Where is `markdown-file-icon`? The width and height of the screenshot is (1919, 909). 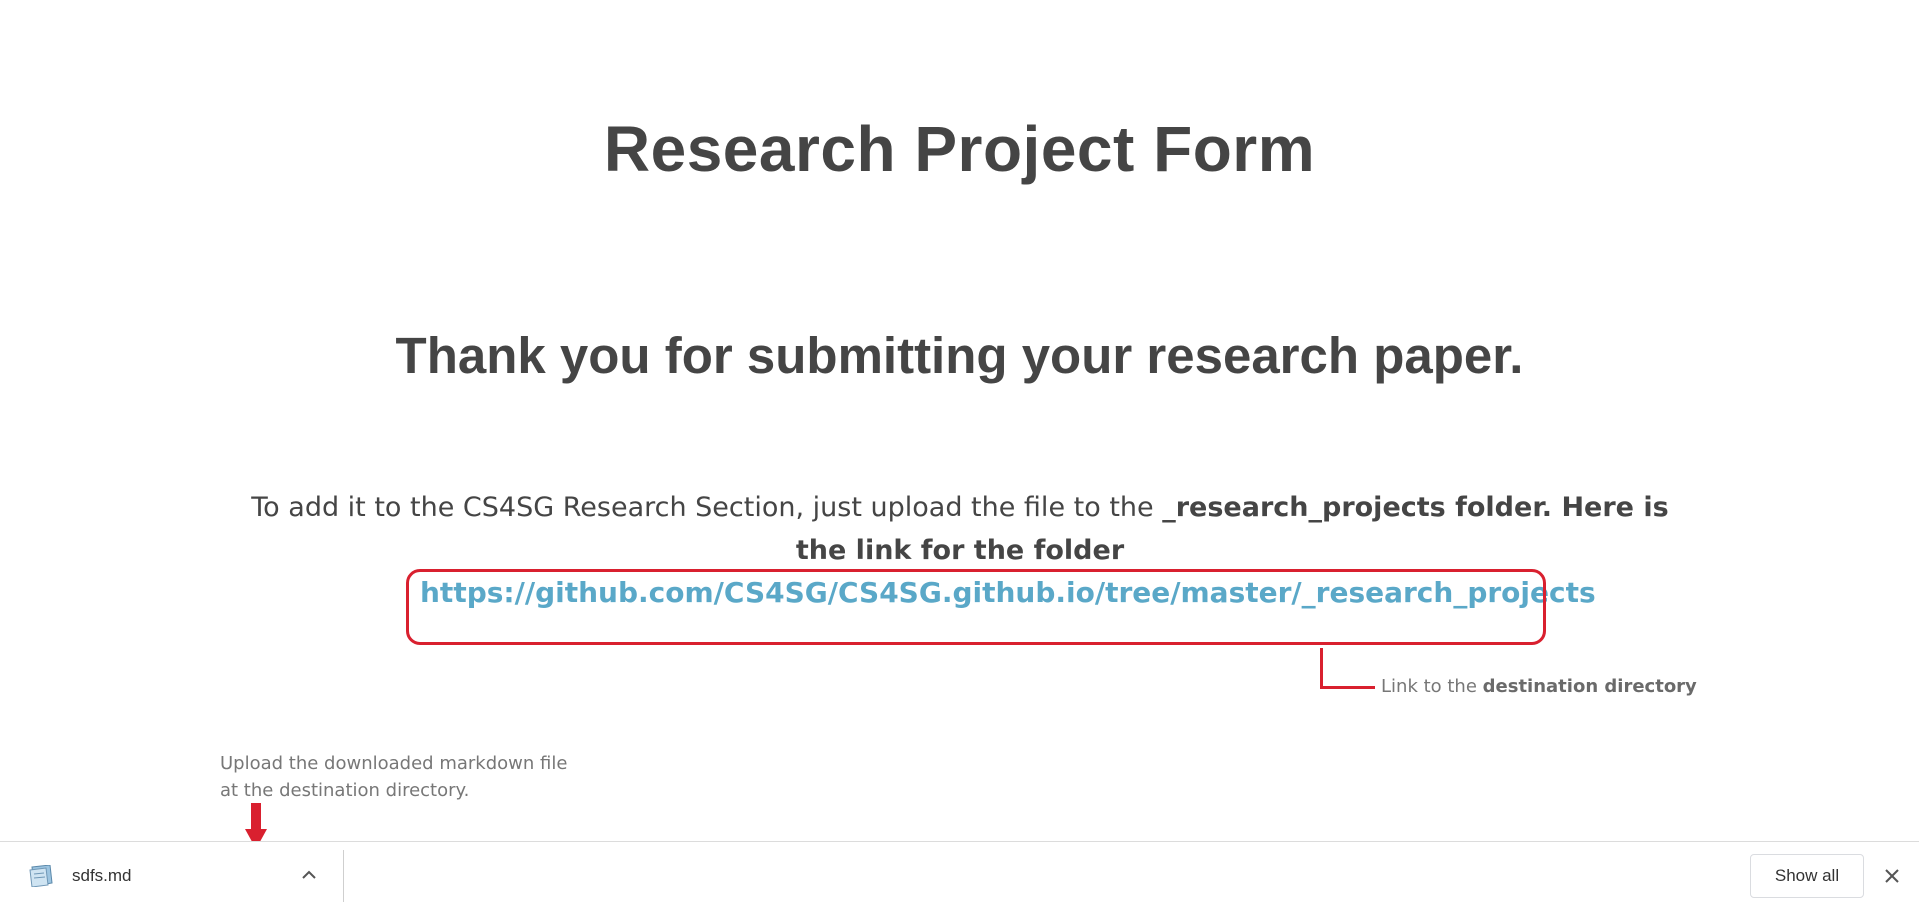
markdown-file-icon is located at coordinates (41, 876).